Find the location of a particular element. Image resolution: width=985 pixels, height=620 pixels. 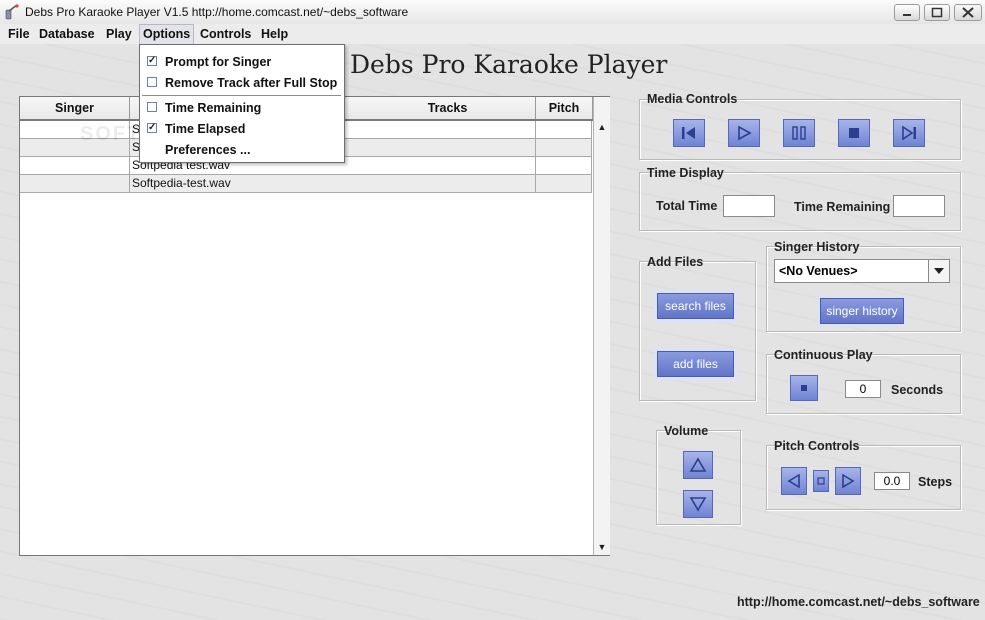

column-singer: Singer is located at coordinates (75, 108).